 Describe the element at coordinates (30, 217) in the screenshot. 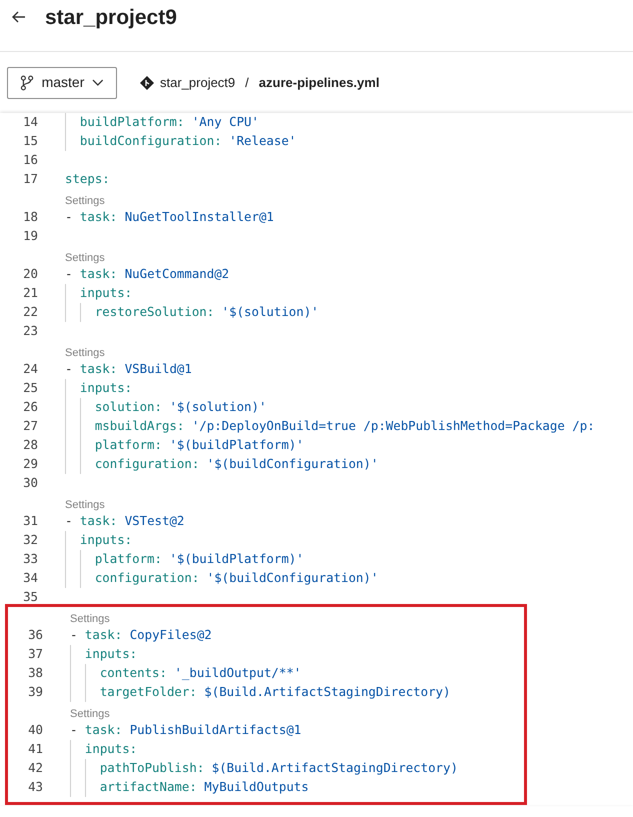

I see `line-number: 18` at that location.